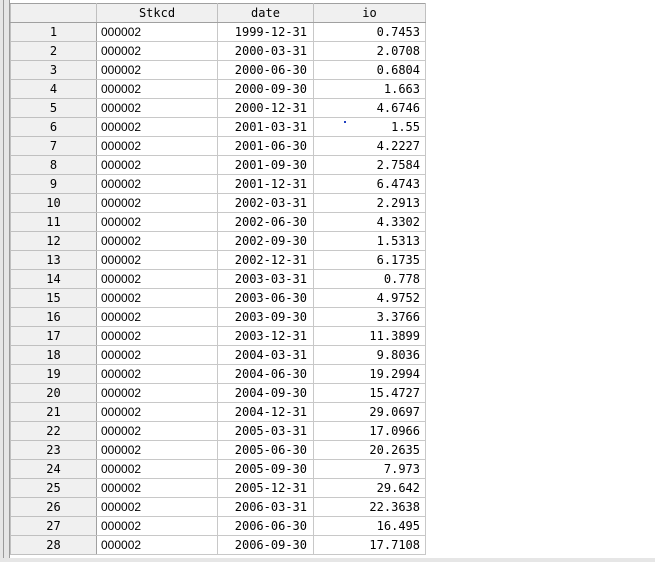 The image size is (655, 562). Describe the element at coordinates (53, 279) in the screenshot. I see `row-number-cell: 14` at that location.